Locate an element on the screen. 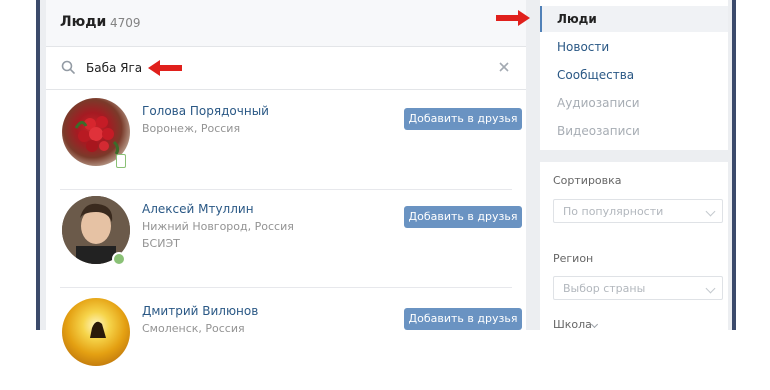 This screenshot has height=390, width=770. person-name: Алексей Мтуллин is located at coordinates (198, 209).